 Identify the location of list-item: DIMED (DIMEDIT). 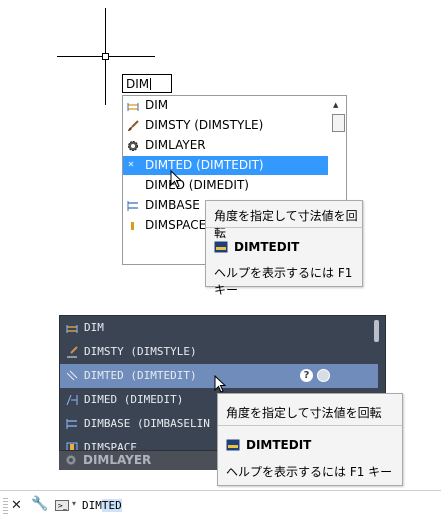
(225, 185).